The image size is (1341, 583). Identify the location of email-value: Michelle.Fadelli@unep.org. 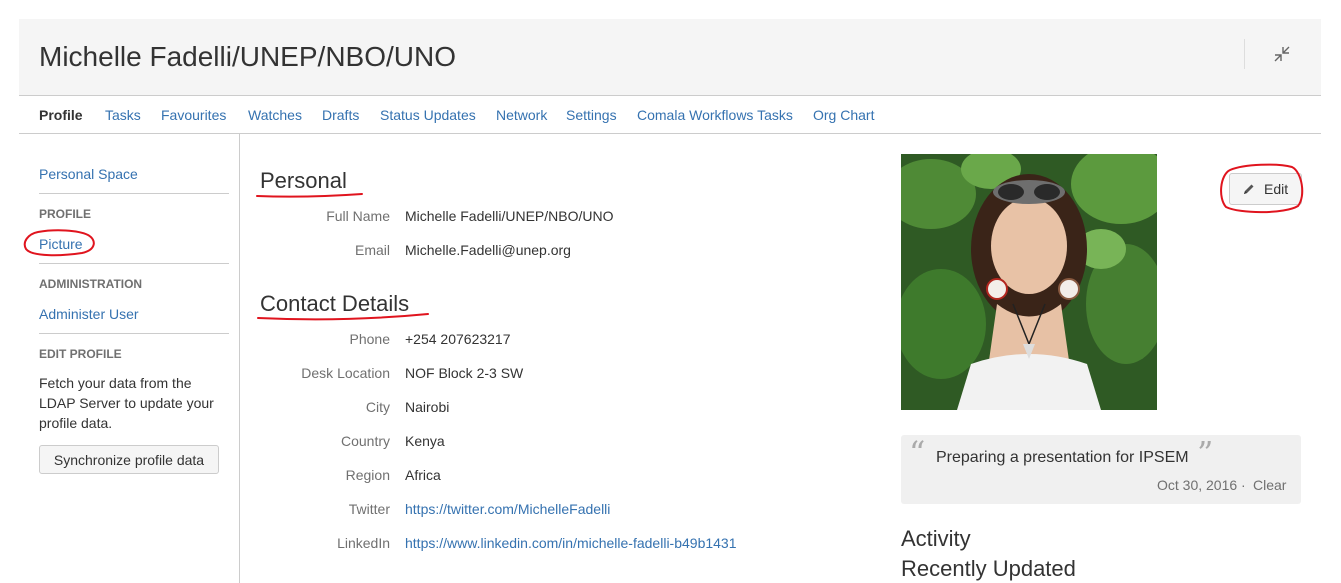
(488, 250).